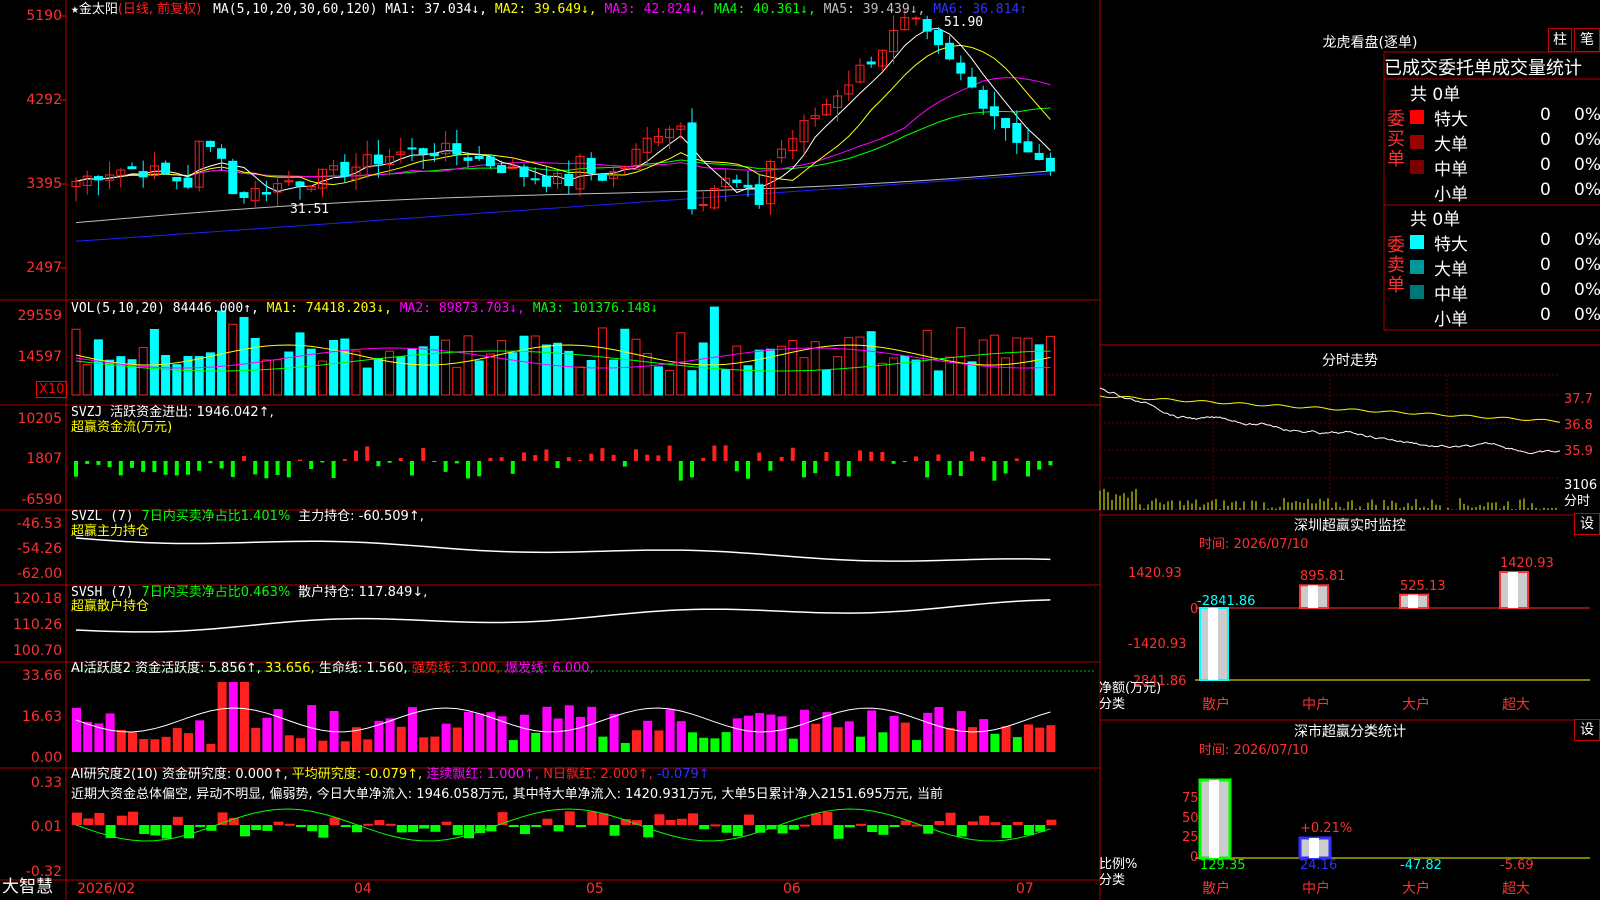 The width and height of the screenshot is (1600, 900). Describe the element at coordinates (1587, 524) in the screenshot. I see `monitor-settings-button: 设` at that location.